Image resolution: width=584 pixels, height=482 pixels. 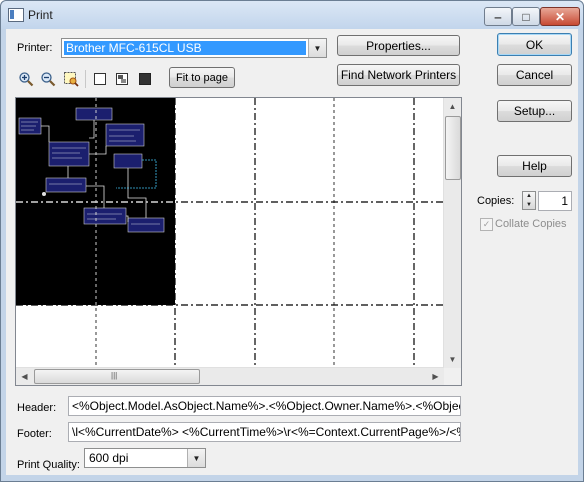 What do you see at coordinates (122, 79) in the screenshot?
I see `page-mixed-icon` at bounding box center [122, 79].